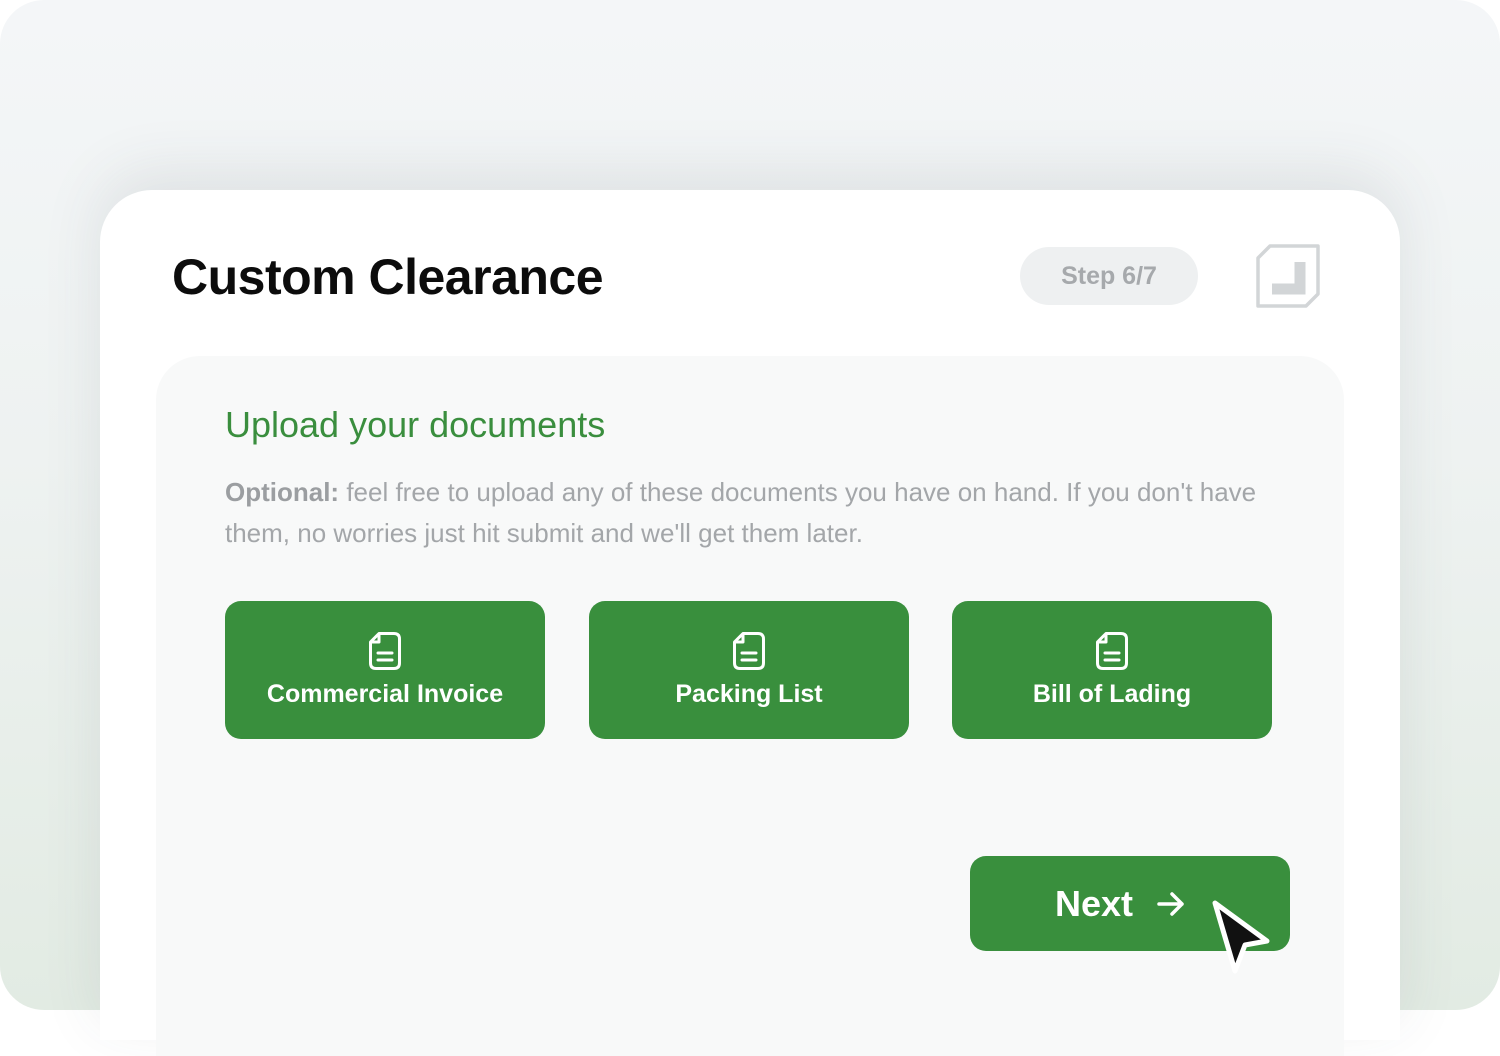 The image size is (1500, 1056). What do you see at coordinates (385, 694) in the screenshot?
I see `commercial-invoice-label: Commercial Invoice` at bounding box center [385, 694].